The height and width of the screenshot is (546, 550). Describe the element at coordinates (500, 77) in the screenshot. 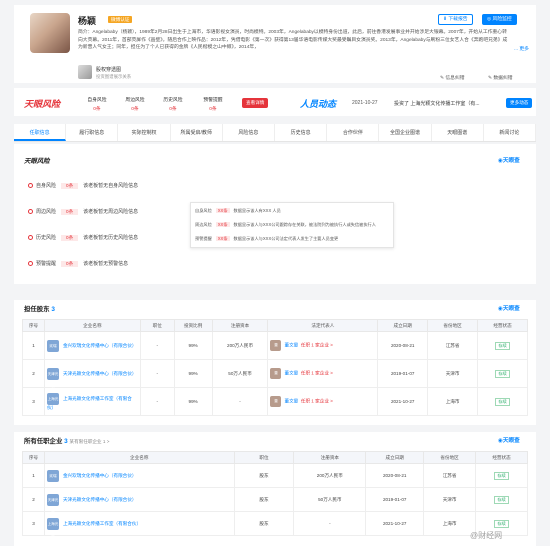

I see `data-correction-link: ✎ 数据纠错` at that location.